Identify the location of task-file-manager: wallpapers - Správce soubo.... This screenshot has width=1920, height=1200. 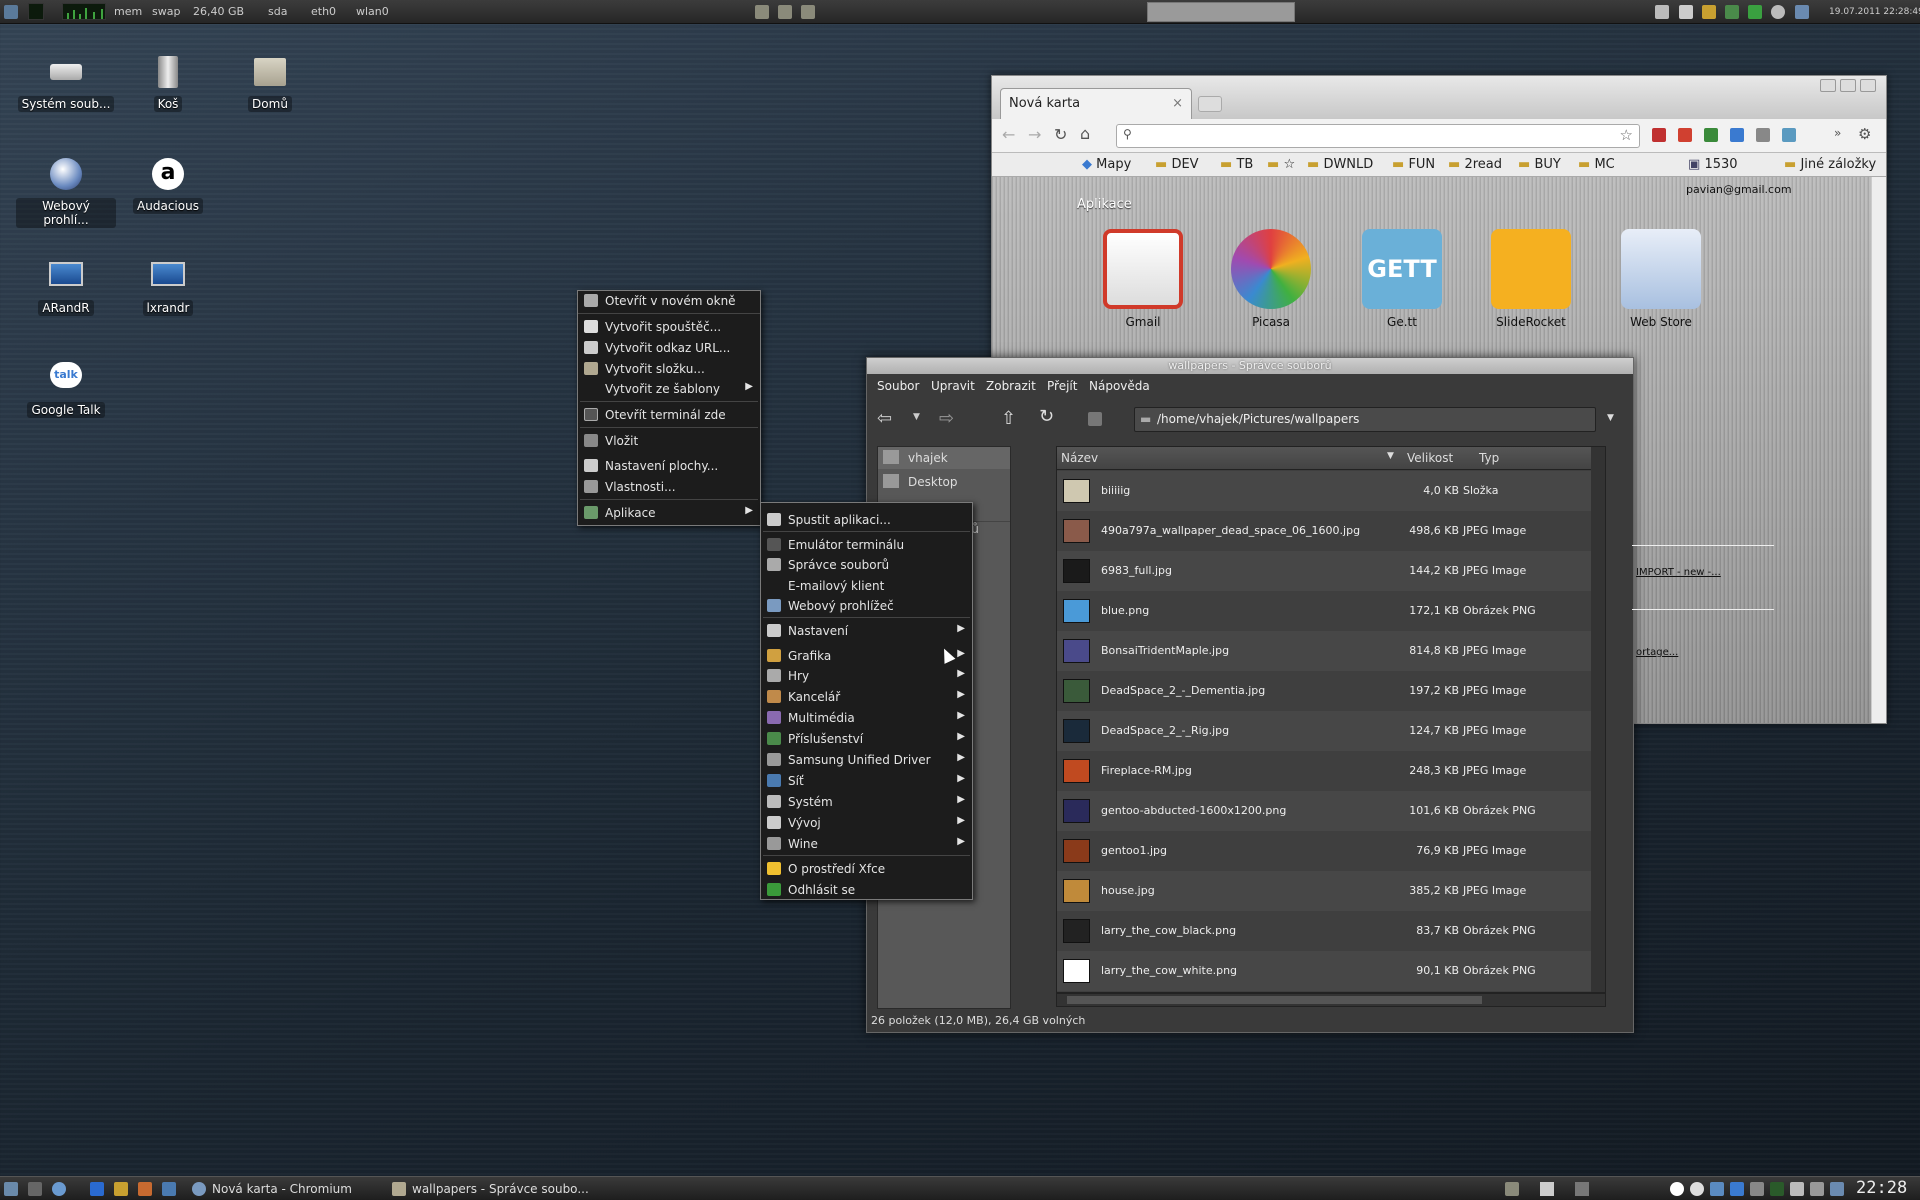
(490, 1189).